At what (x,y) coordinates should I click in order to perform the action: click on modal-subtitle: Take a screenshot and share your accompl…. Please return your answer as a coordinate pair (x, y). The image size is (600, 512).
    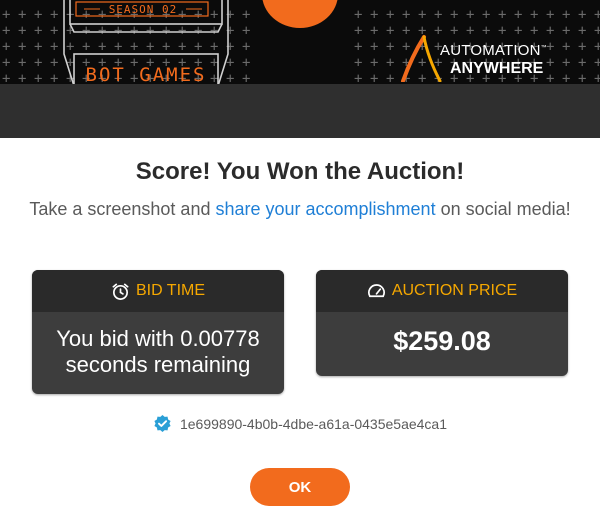
    Looking at the image, I should click on (300, 209).